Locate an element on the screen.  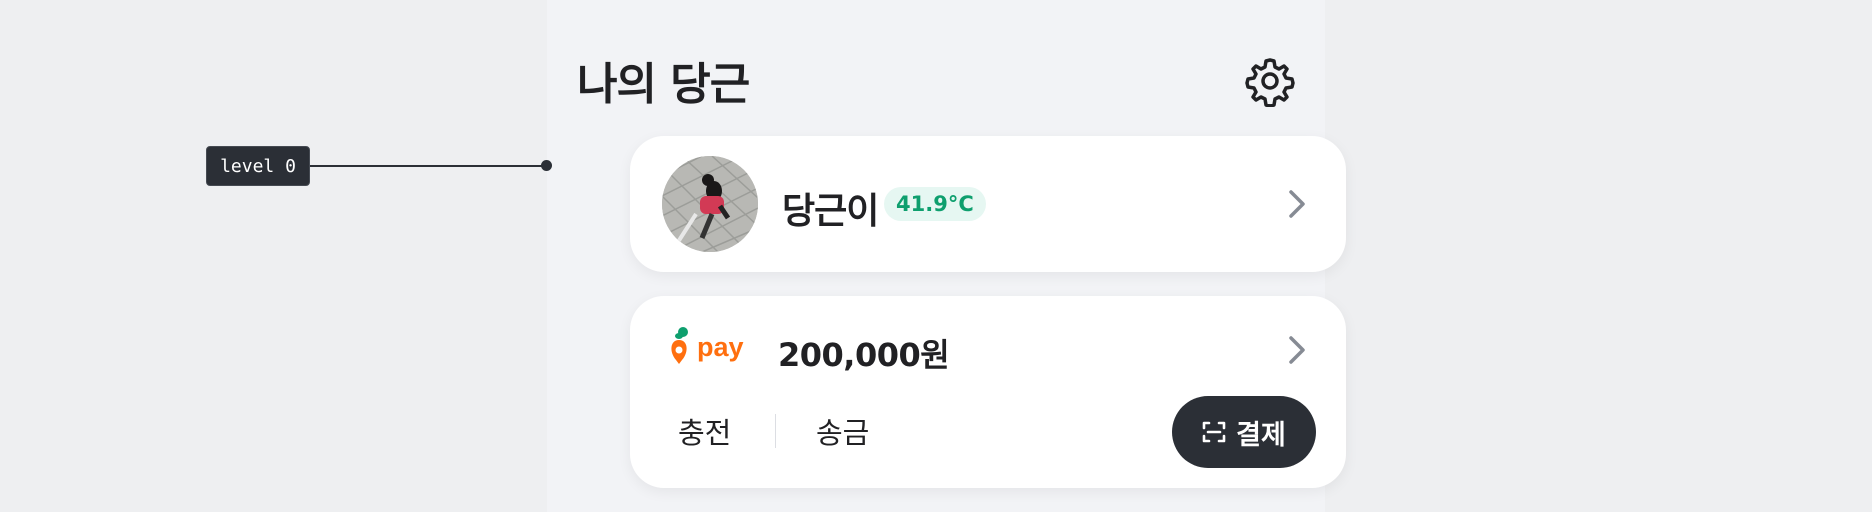
profile-nickname: 당근이 is located at coordinates (830, 211).